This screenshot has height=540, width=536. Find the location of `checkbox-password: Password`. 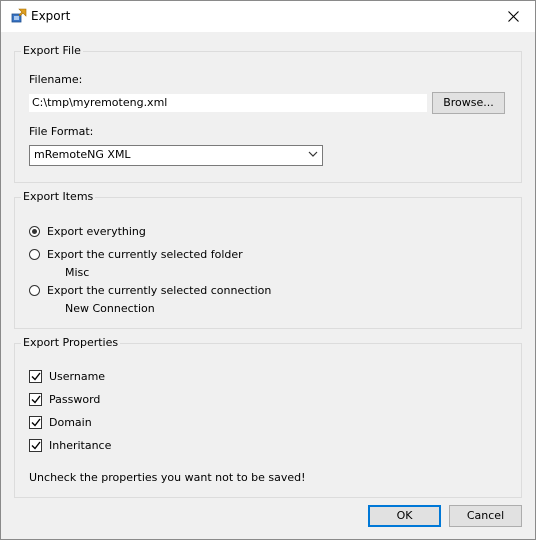

checkbox-password: Password is located at coordinates (64, 399).